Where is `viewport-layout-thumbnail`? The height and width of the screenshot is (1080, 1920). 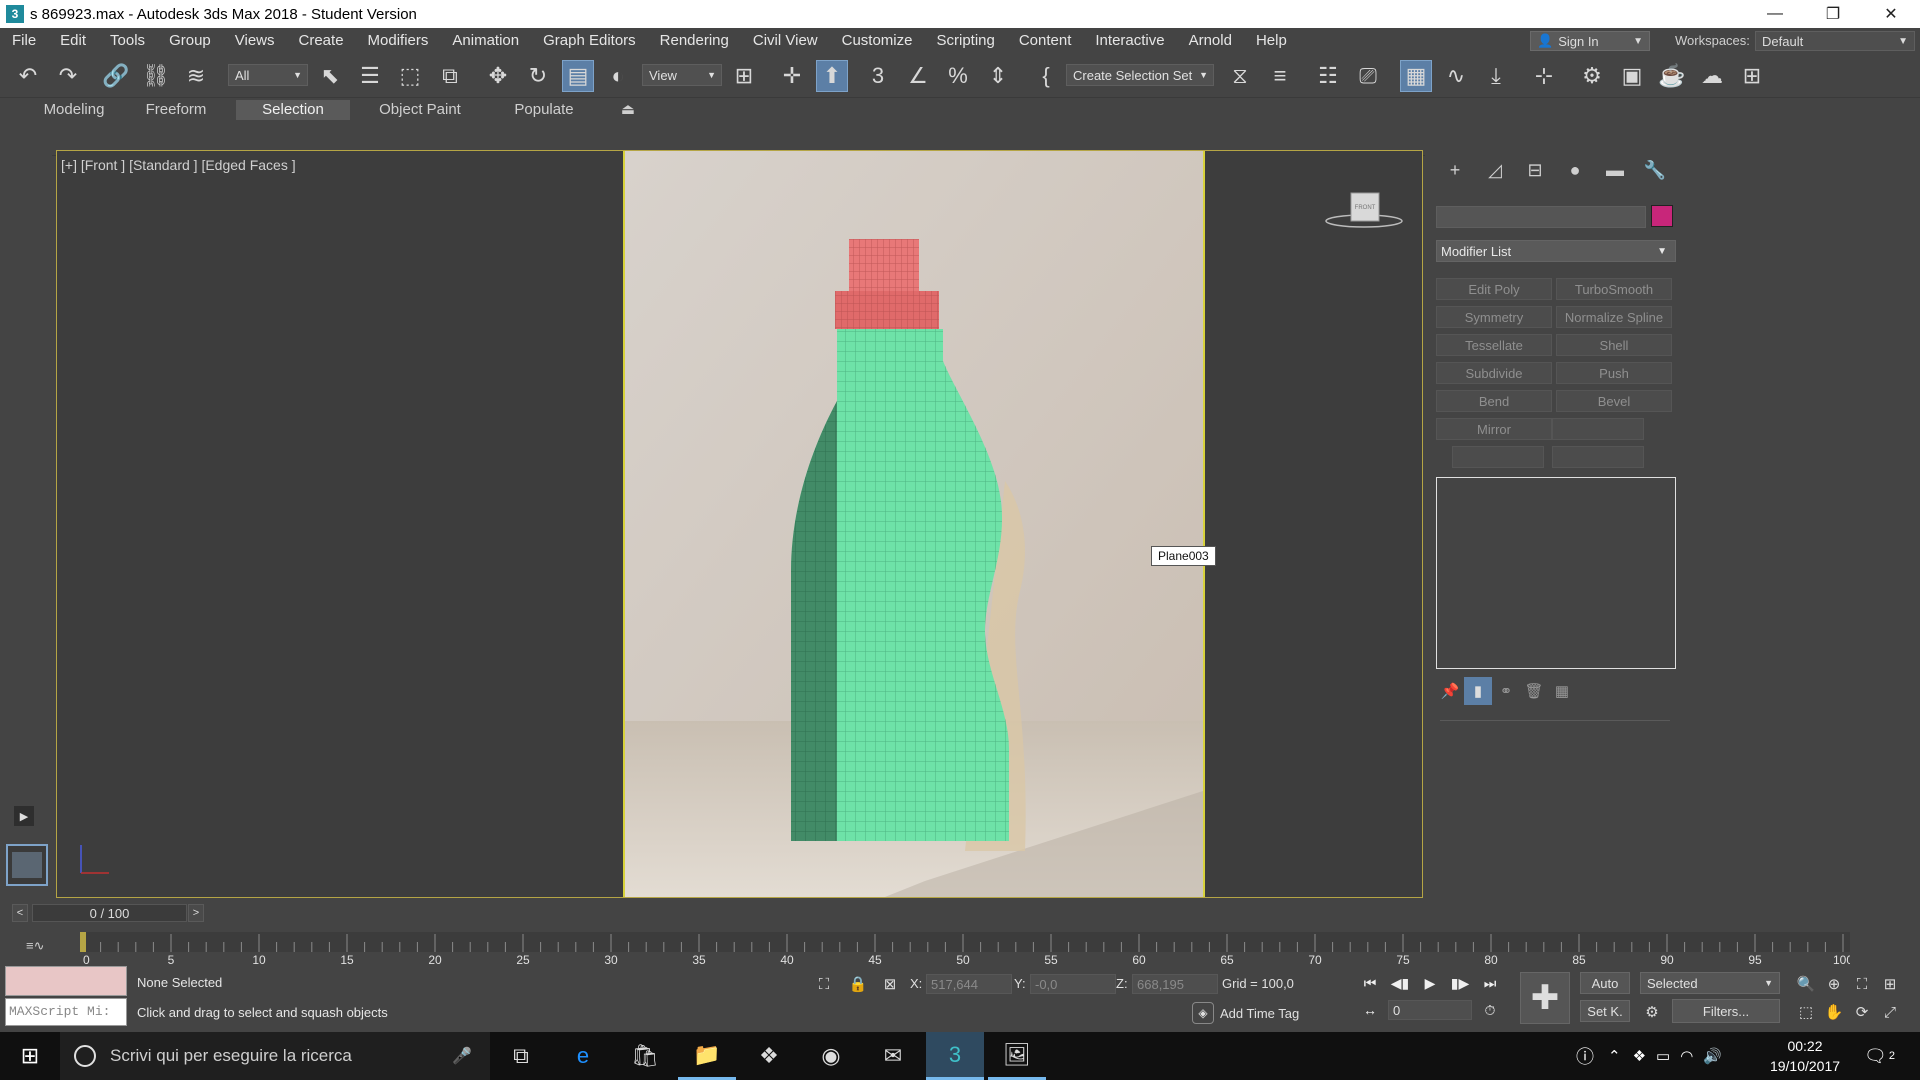
viewport-layout-thumbnail is located at coordinates (27, 865).